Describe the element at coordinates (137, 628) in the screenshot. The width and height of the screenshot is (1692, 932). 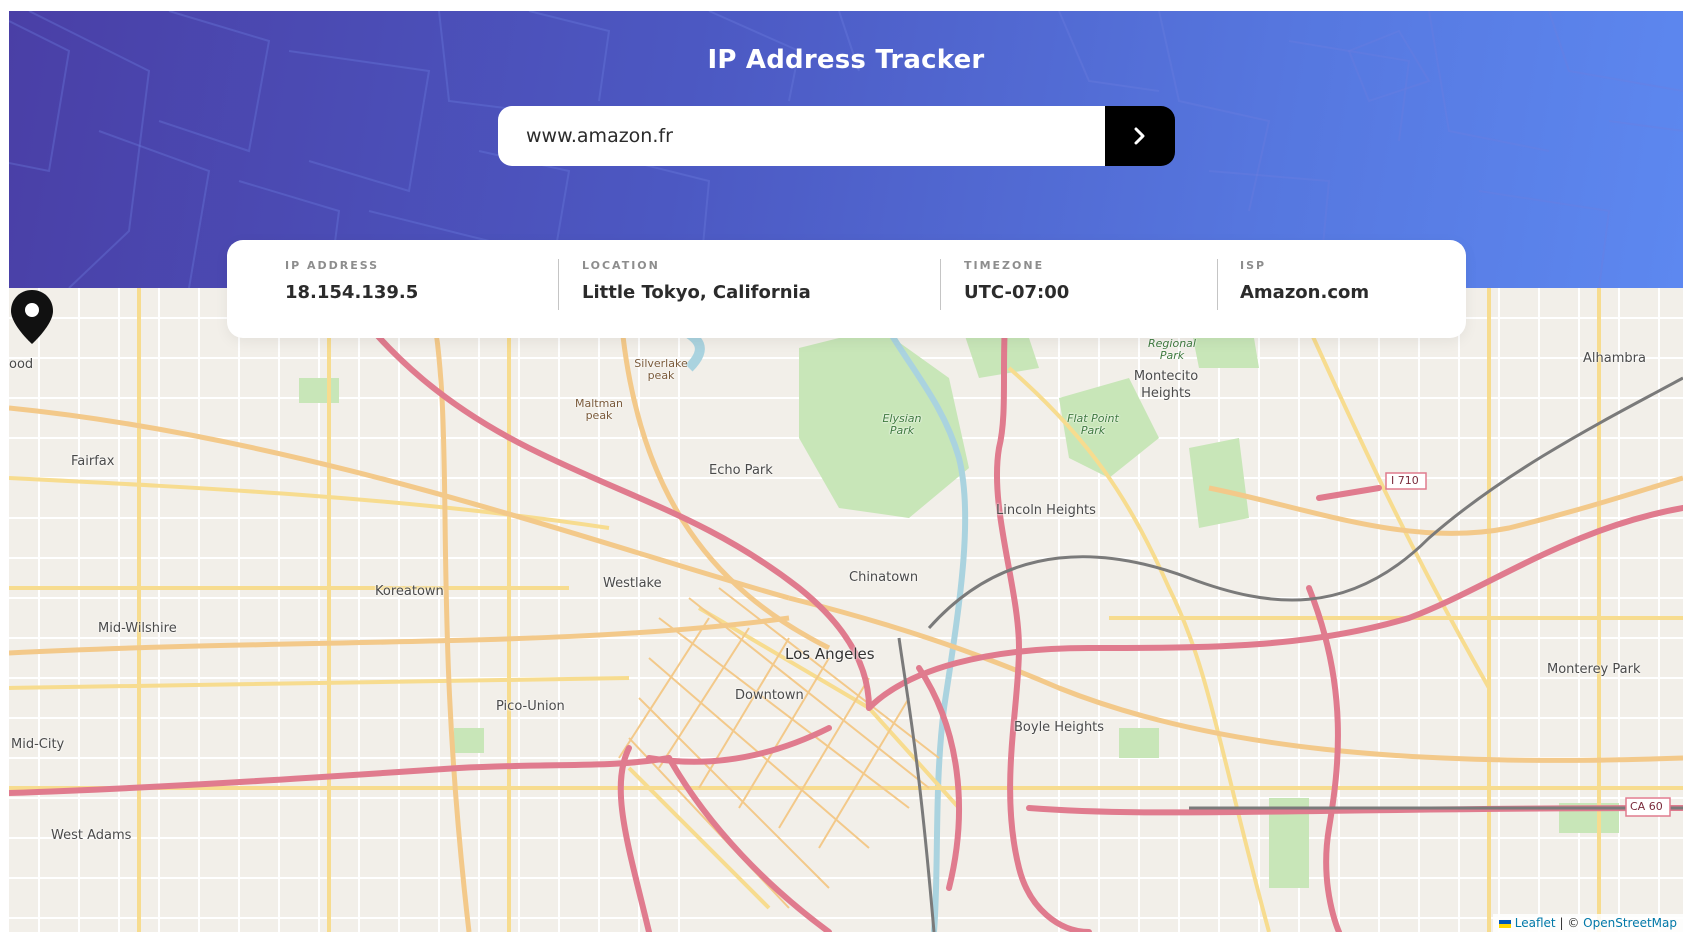
I see `map-label-mid-wilshire: Mid-Wilshire` at that location.